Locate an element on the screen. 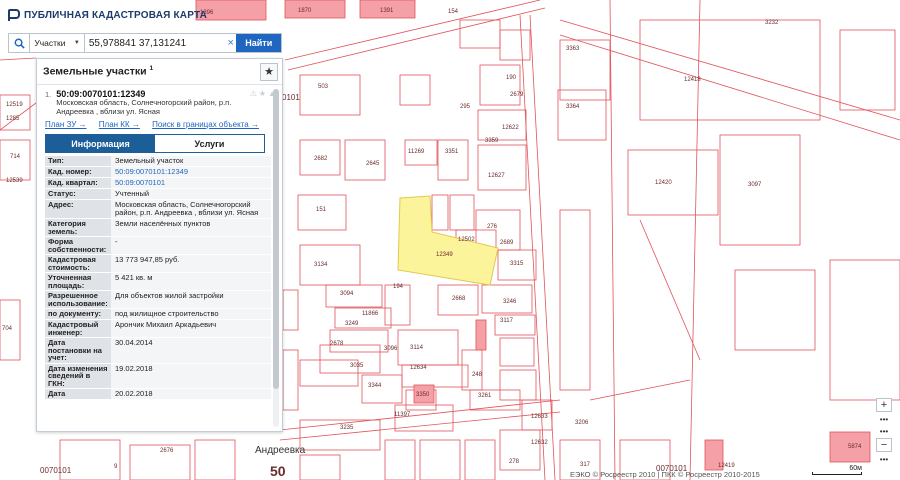 The height and width of the screenshot is (480, 900). attribute-row: Дата постановки на учет: 30.04.2014 is located at coordinates (158, 351).